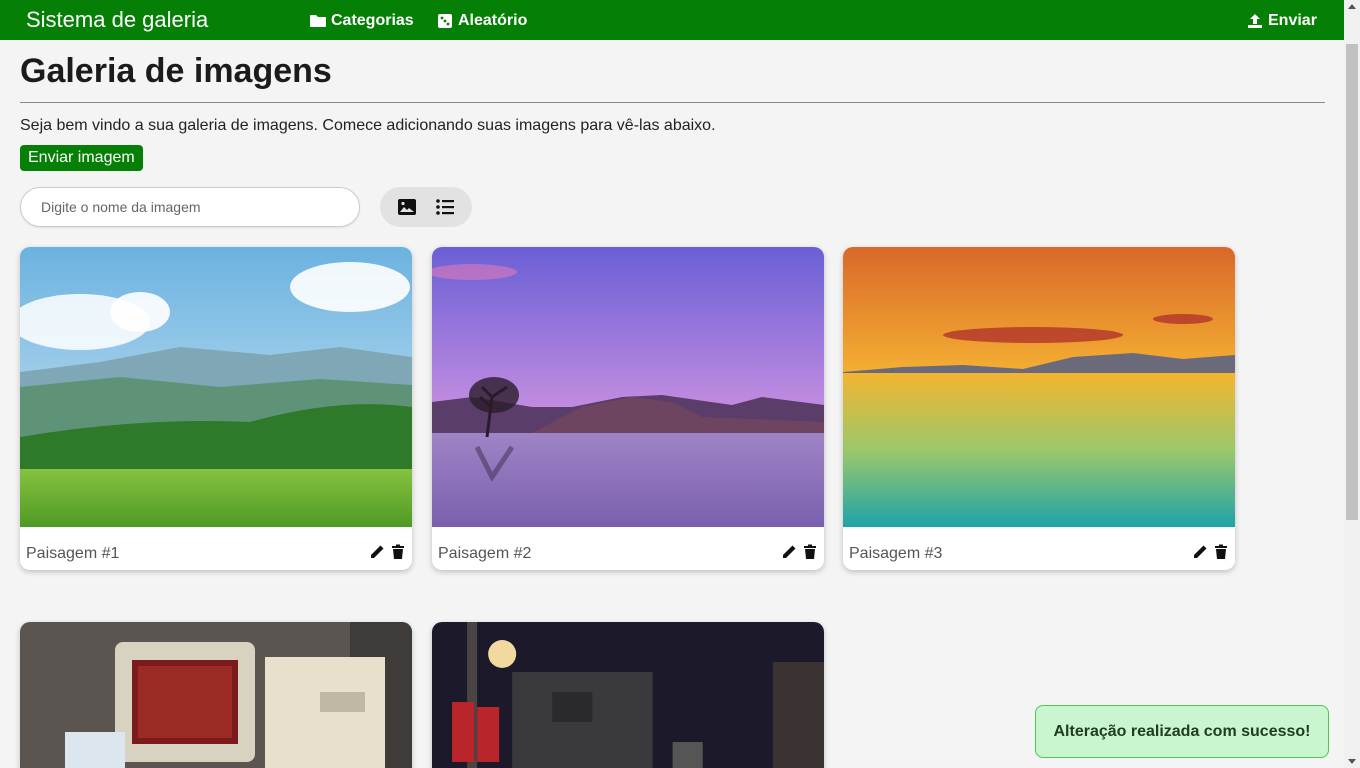 This screenshot has height=768, width=1360. I want to click on gallery-card: Paisagem #2, so click(628, 408).